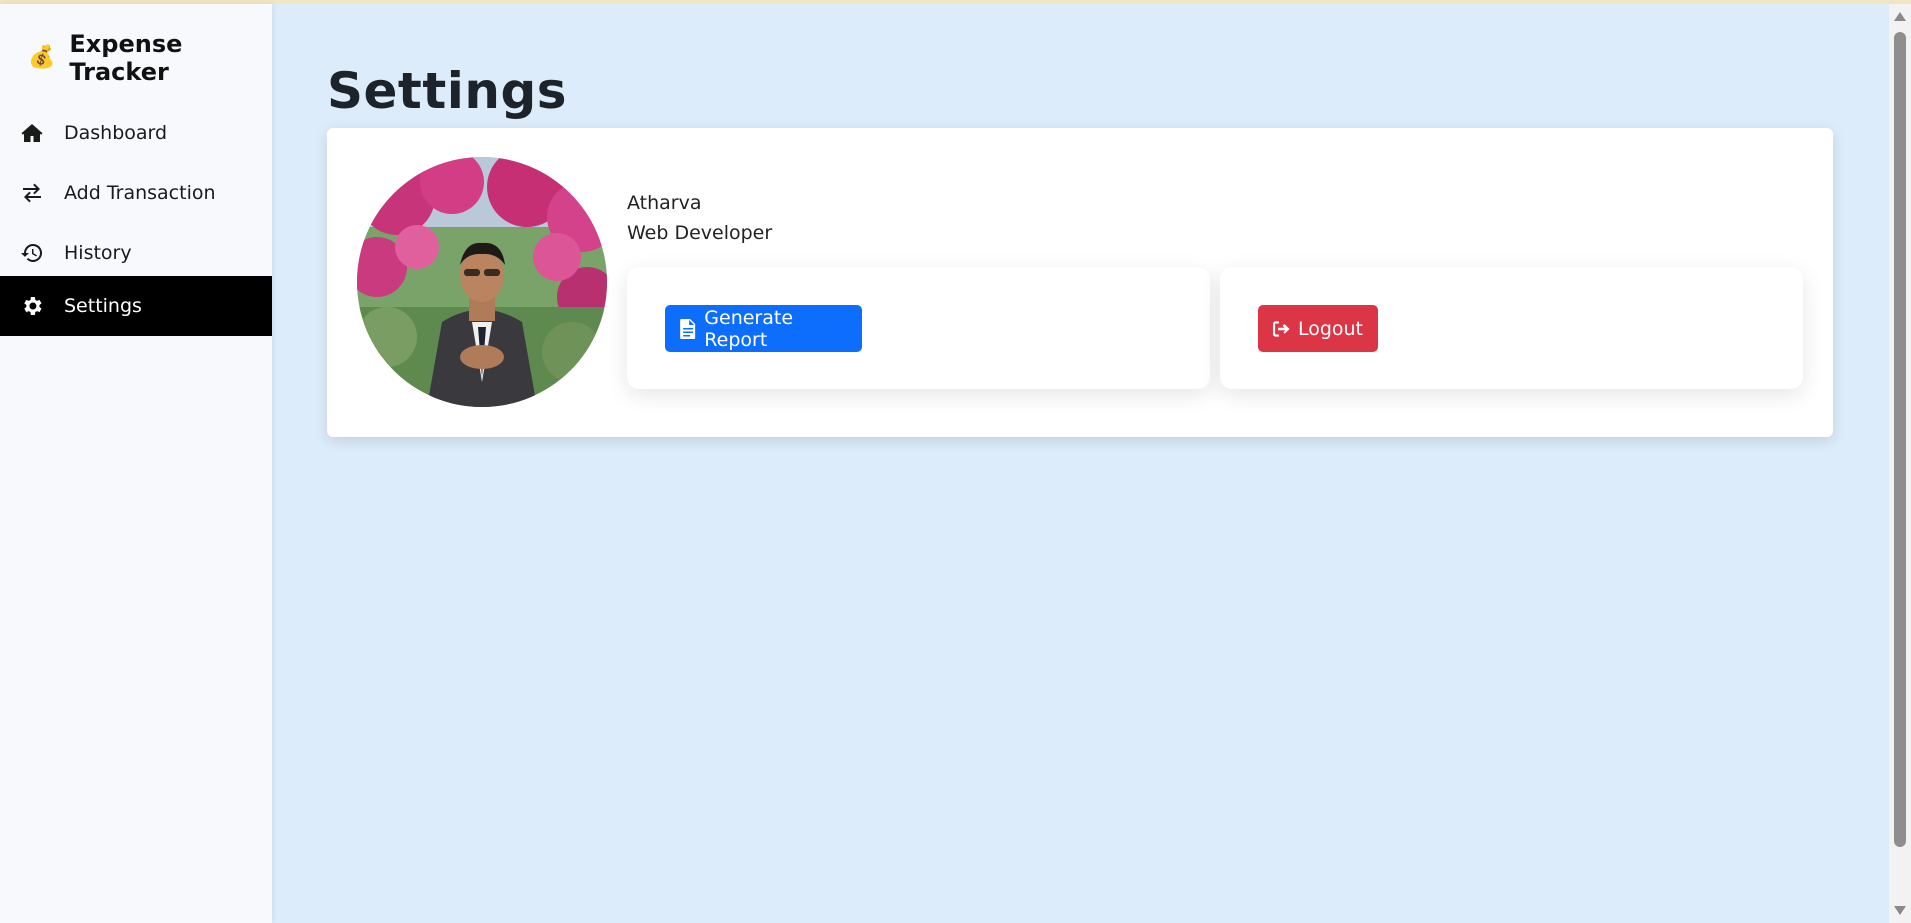 This screenshot has height=923, width=1911. Describe the element at coordinates (664, 203) in the screenshot. I see `profile-name: Atharva` at that location.